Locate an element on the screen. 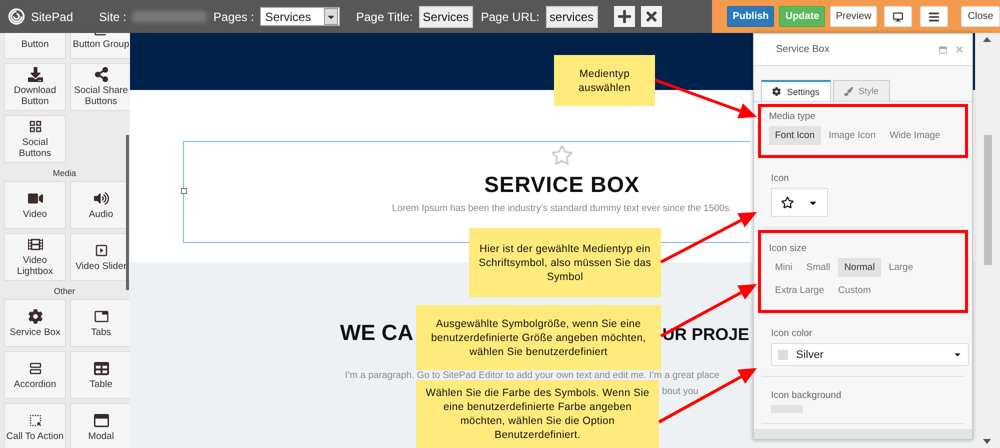 The image size is (1000, 448). monitor-icon is located at coordinates (898, 16).